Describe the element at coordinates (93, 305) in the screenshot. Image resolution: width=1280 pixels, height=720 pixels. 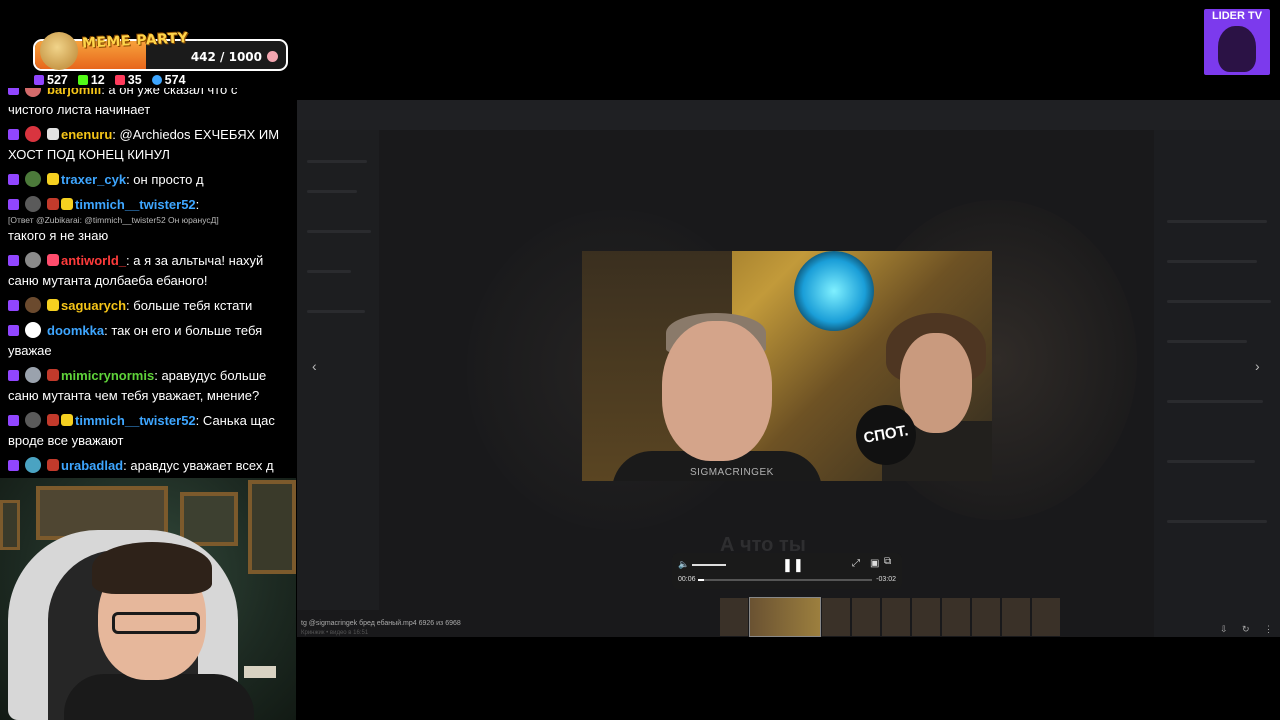
I see `chat-username: saguarych` at that location.